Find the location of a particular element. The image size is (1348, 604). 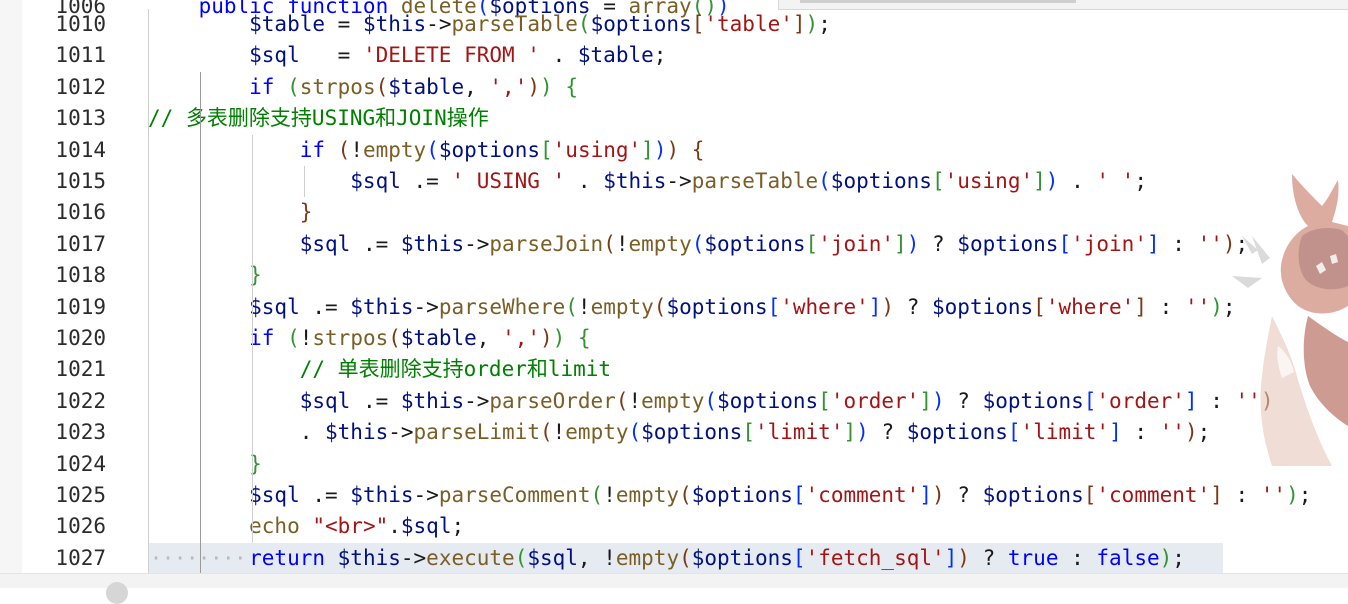

line-number: 1018 is located at coordinates (80, 275).